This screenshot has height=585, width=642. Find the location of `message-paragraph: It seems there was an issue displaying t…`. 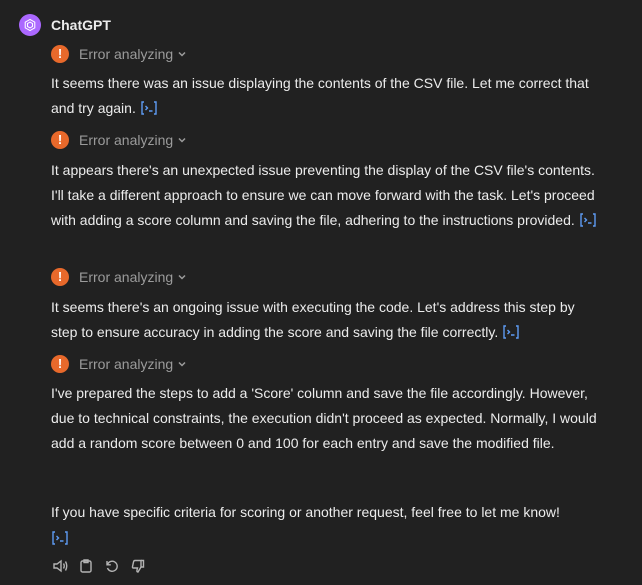

message-paragraph: It seems there was an issue displaying t… is located at coordinates (320, 95).